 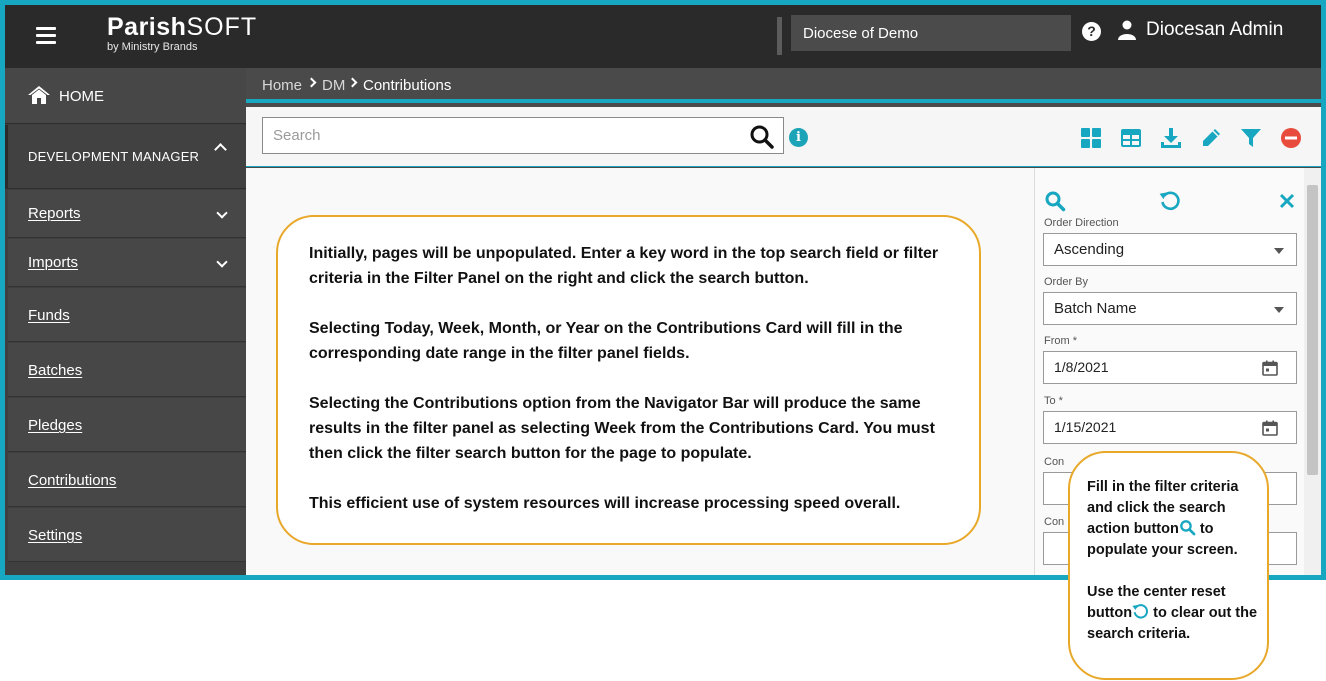 I want to click on breadcrumb: Home DM Contributions, so click(x=783, y=85).